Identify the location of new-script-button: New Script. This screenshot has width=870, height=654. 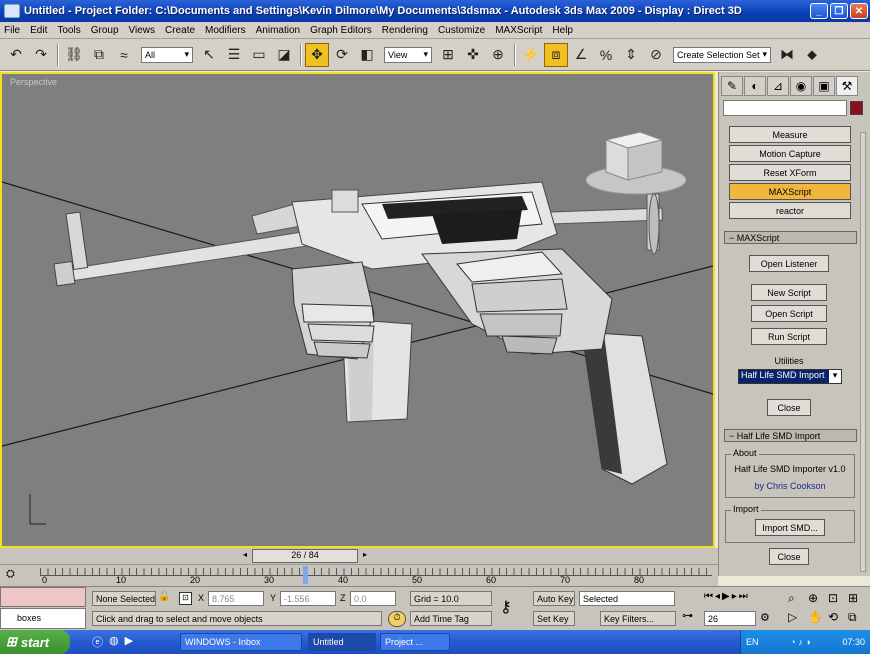
(789, 292).